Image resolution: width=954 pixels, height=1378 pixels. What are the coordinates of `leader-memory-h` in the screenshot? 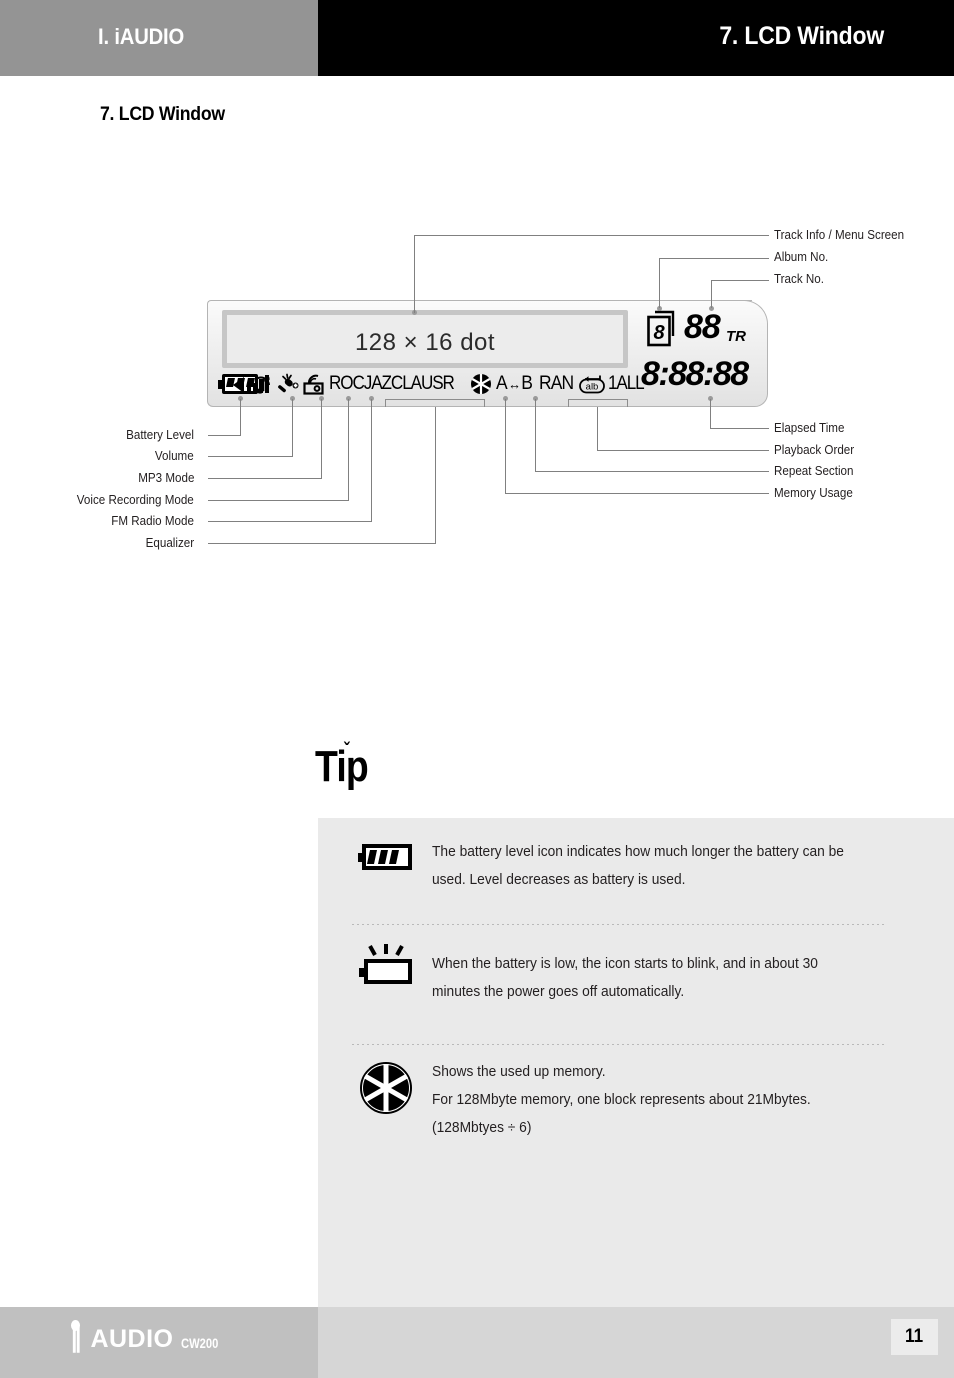 It's located at (637, 493).